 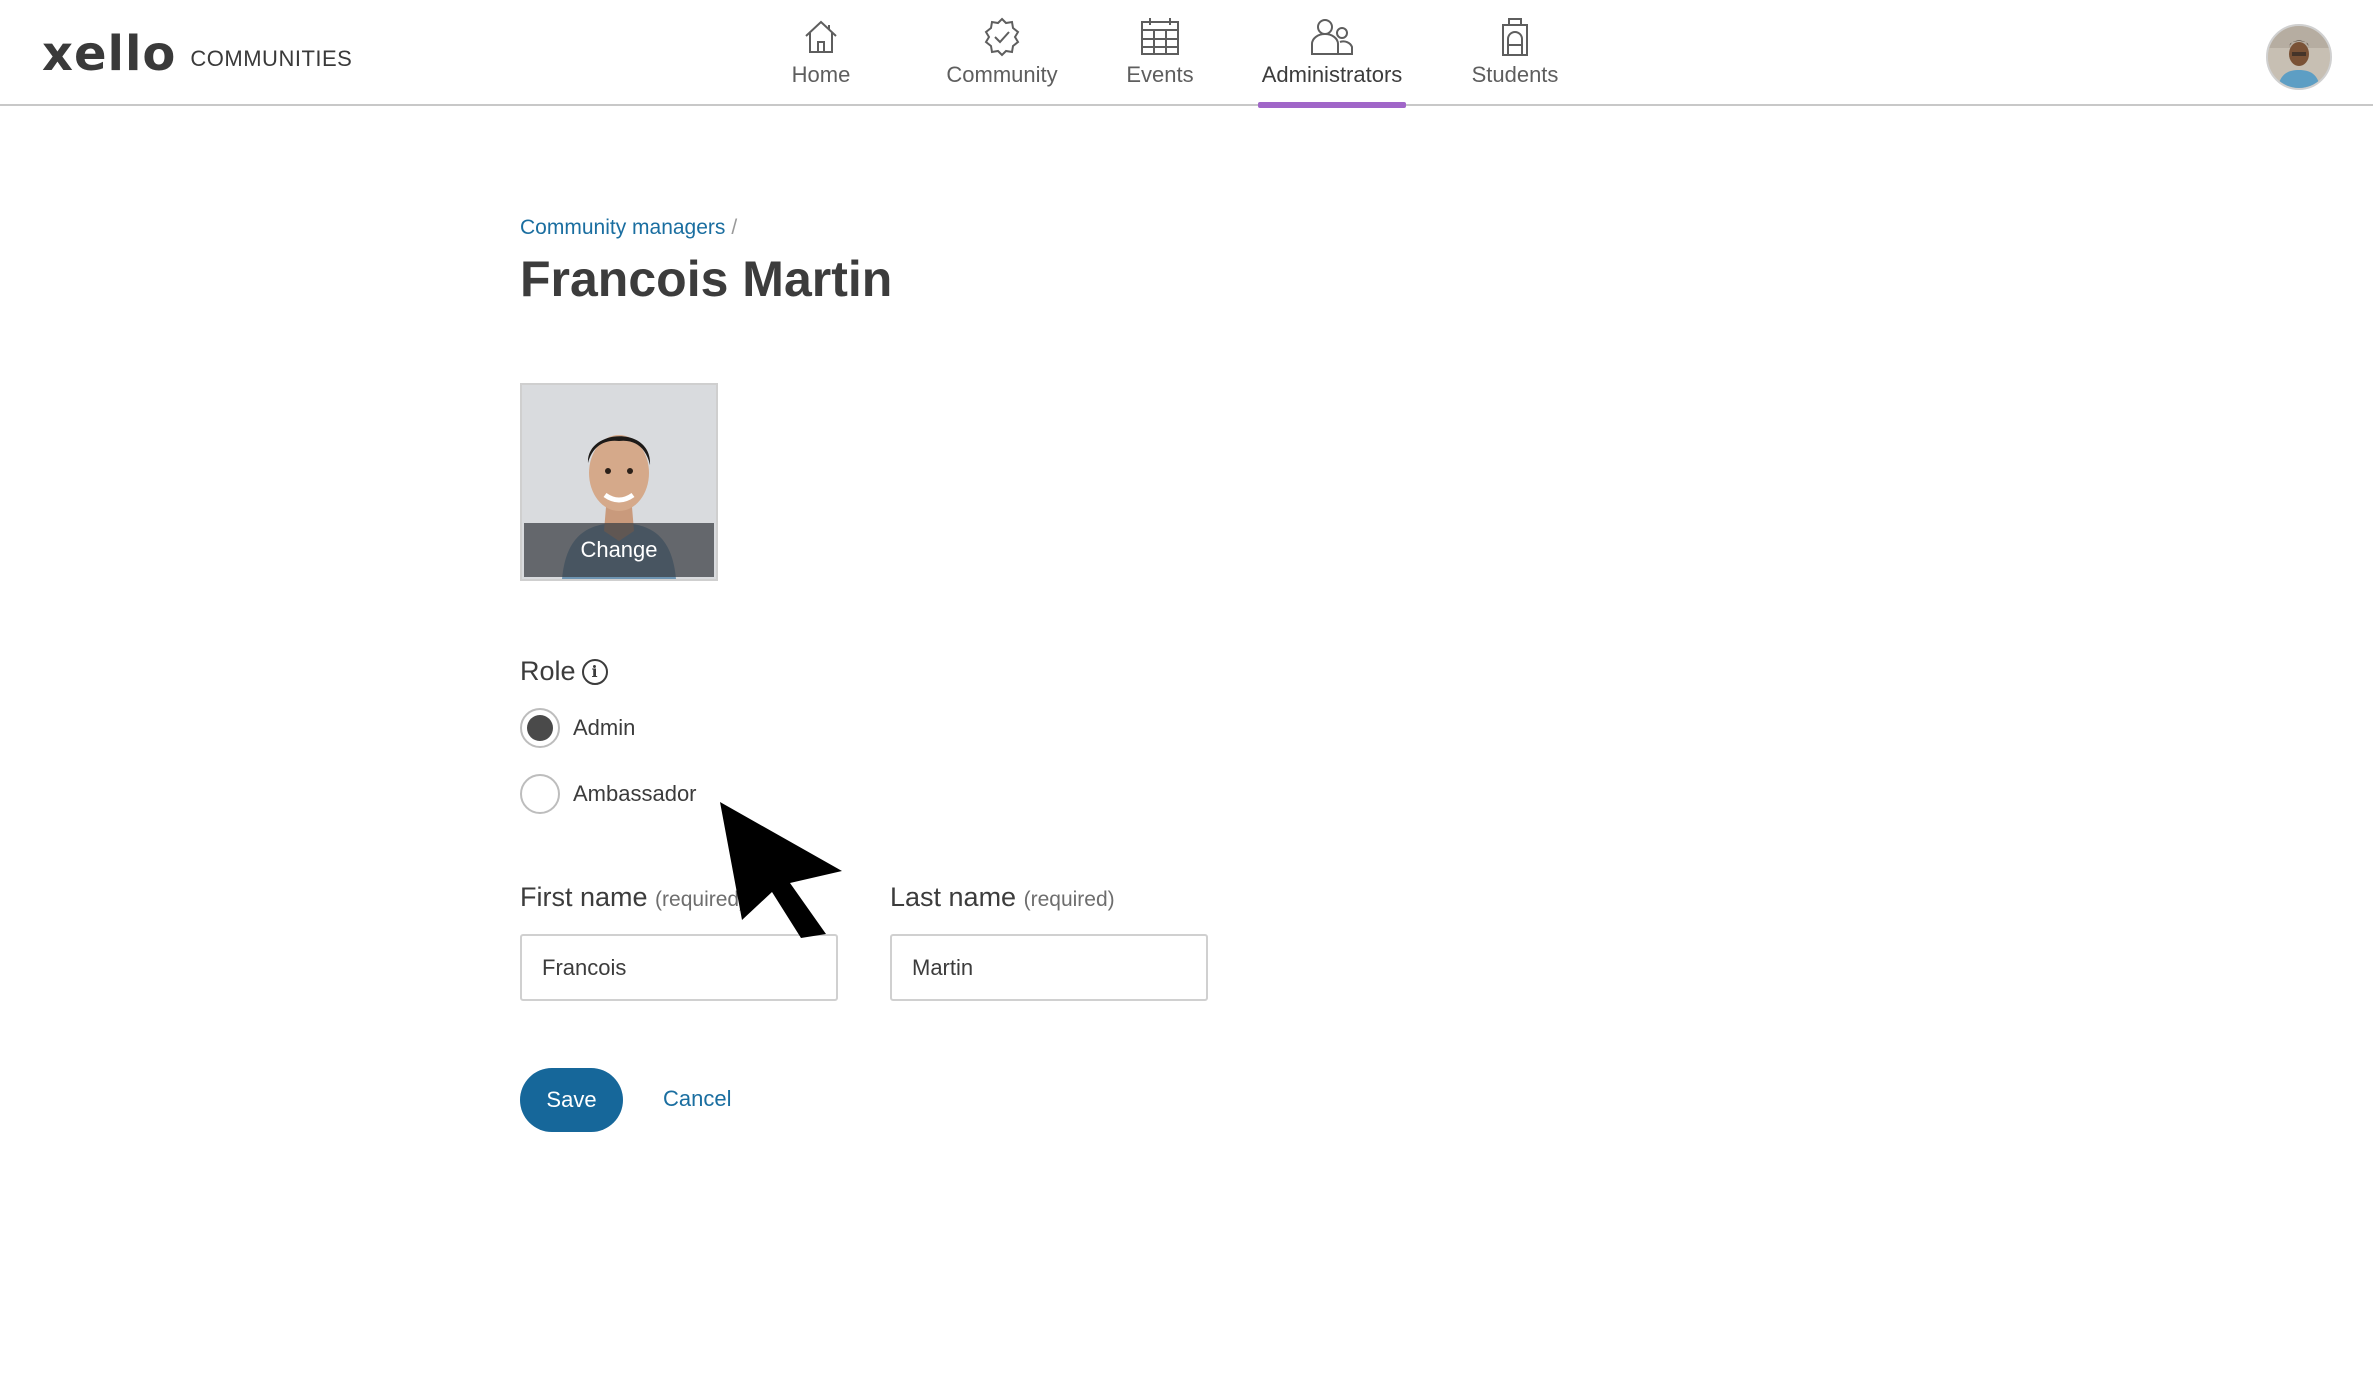 I want to click on save-button: Save, so click(x=571, y=1100).